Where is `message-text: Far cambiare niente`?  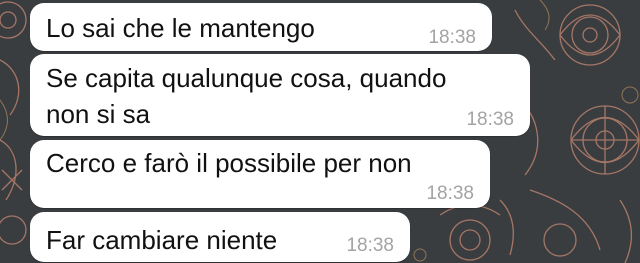
message-text: Far cambiare niente is located at coordinates (162, 240).